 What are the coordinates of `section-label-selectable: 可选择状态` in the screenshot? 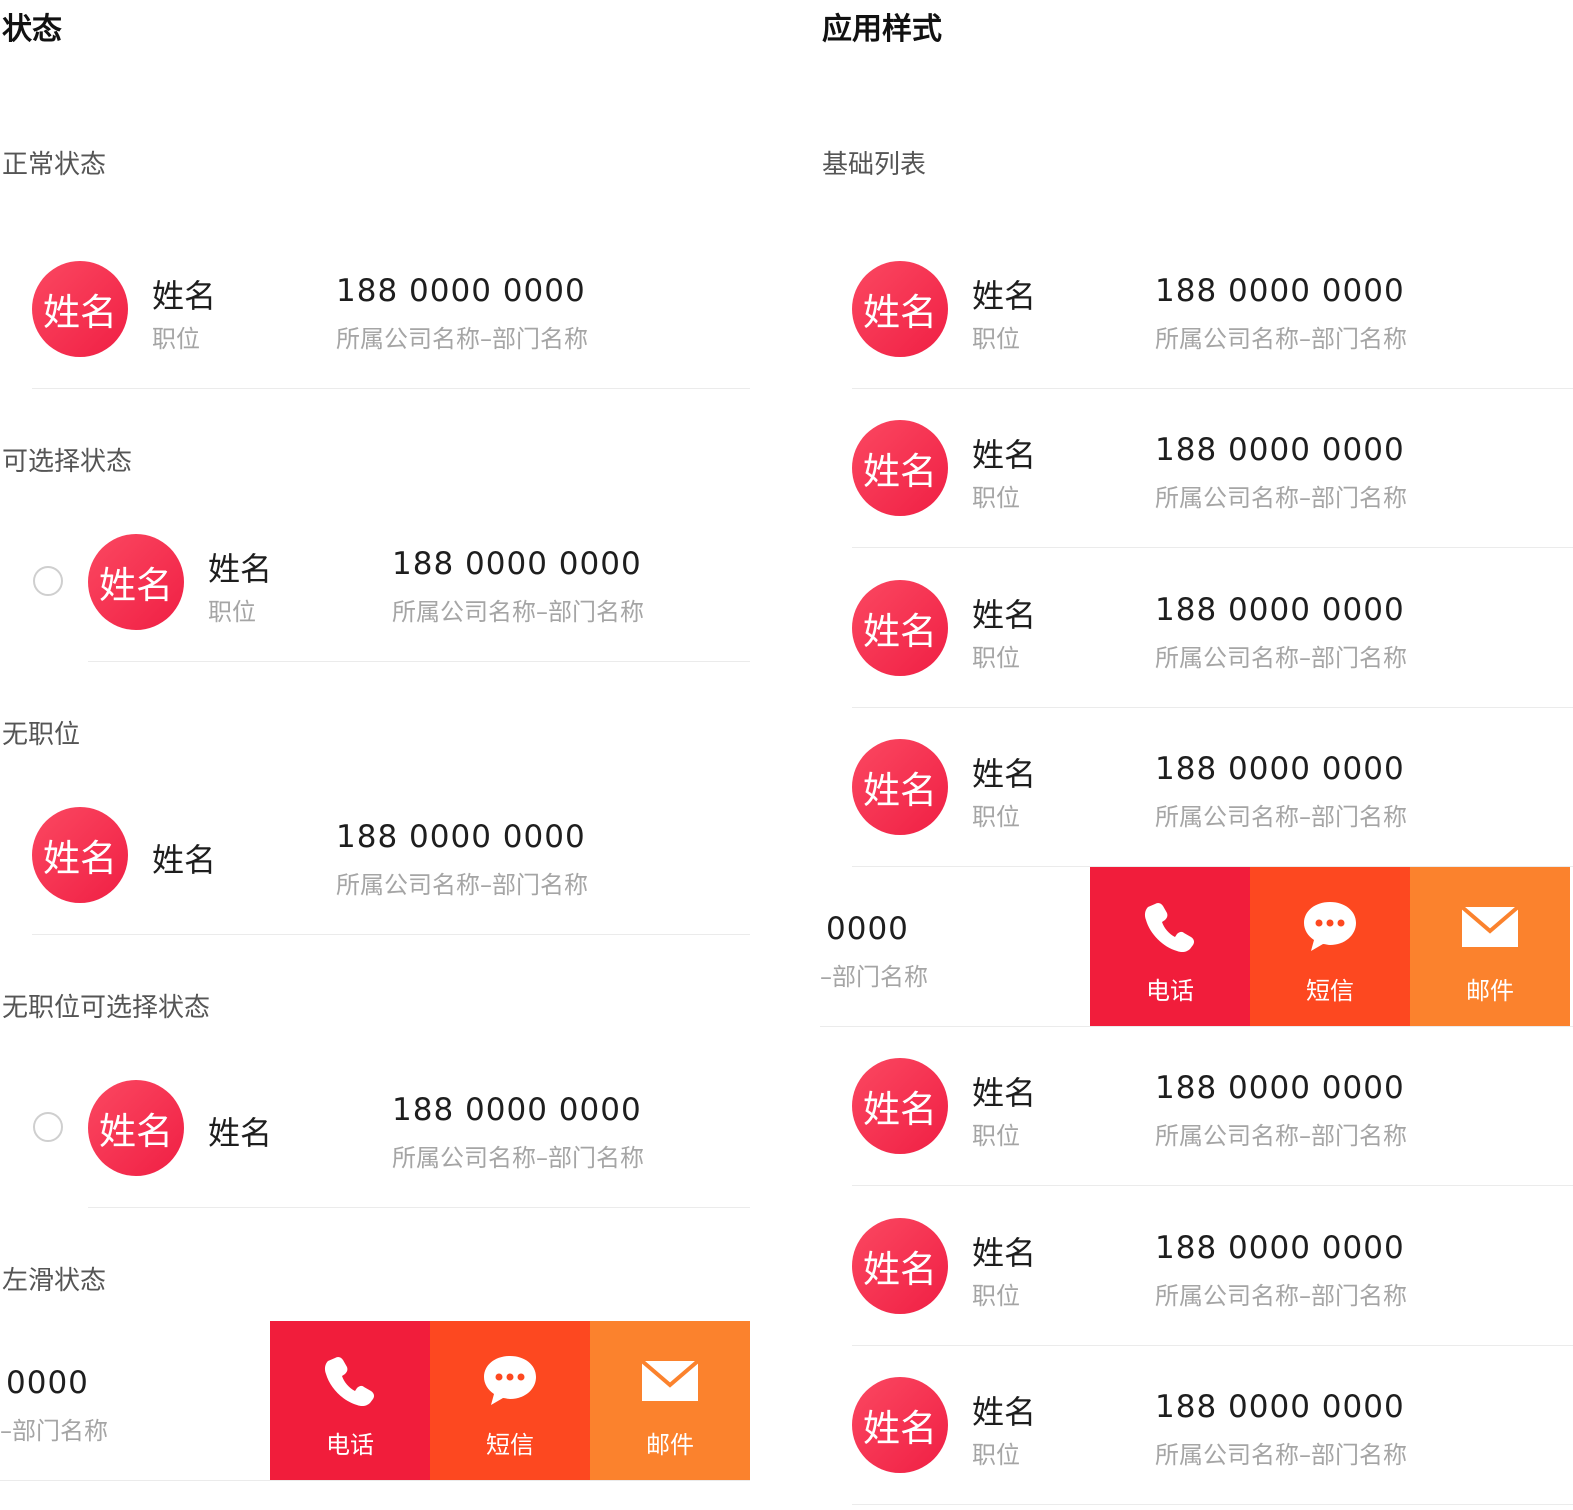 It's located at (67, 462).